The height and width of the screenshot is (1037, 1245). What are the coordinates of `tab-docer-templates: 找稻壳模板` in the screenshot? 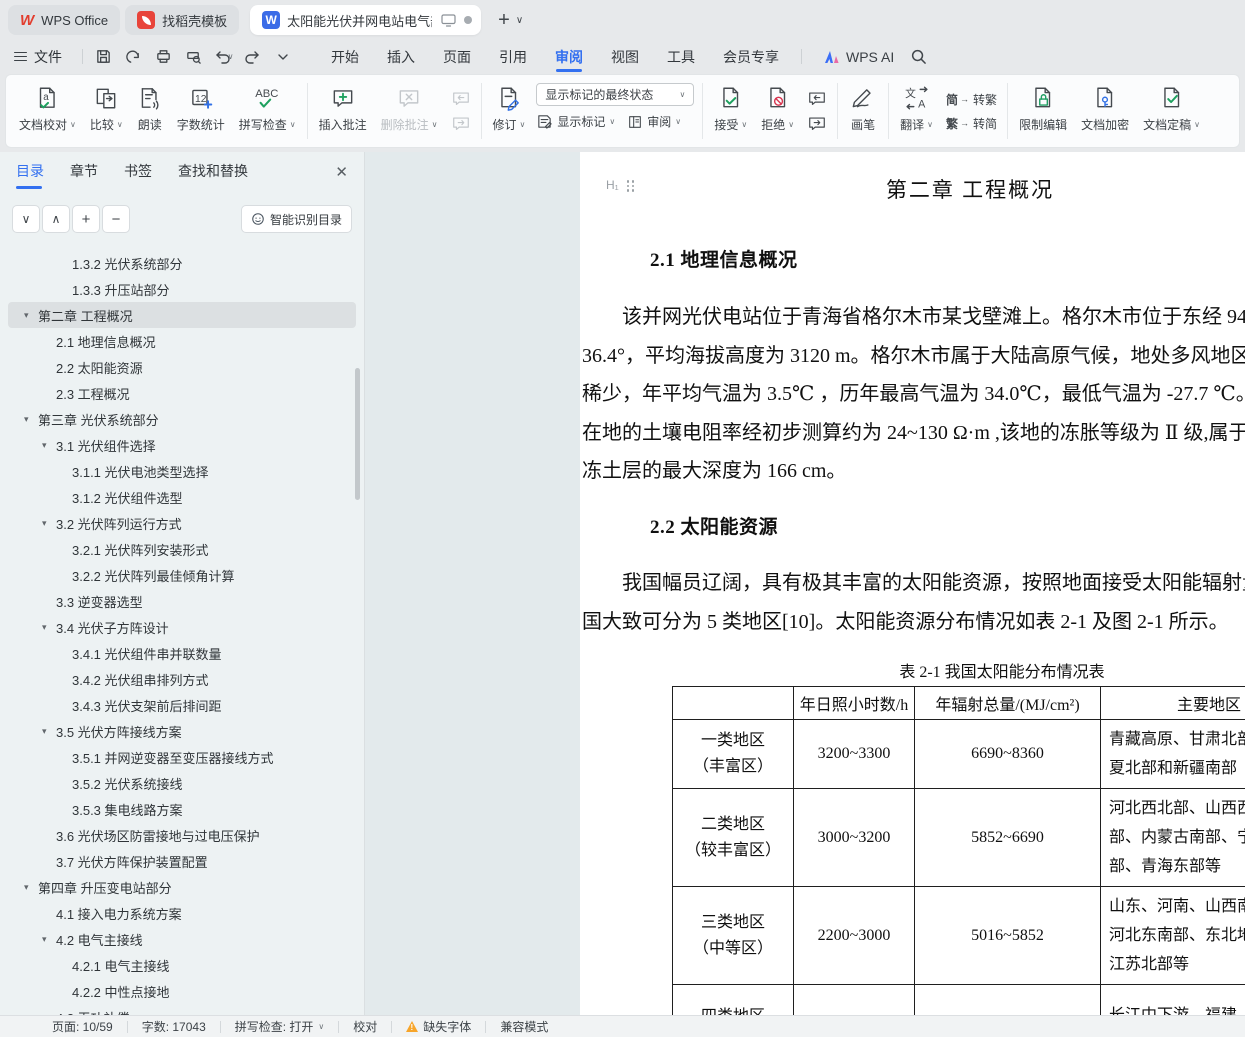 It's located at (182, 20).